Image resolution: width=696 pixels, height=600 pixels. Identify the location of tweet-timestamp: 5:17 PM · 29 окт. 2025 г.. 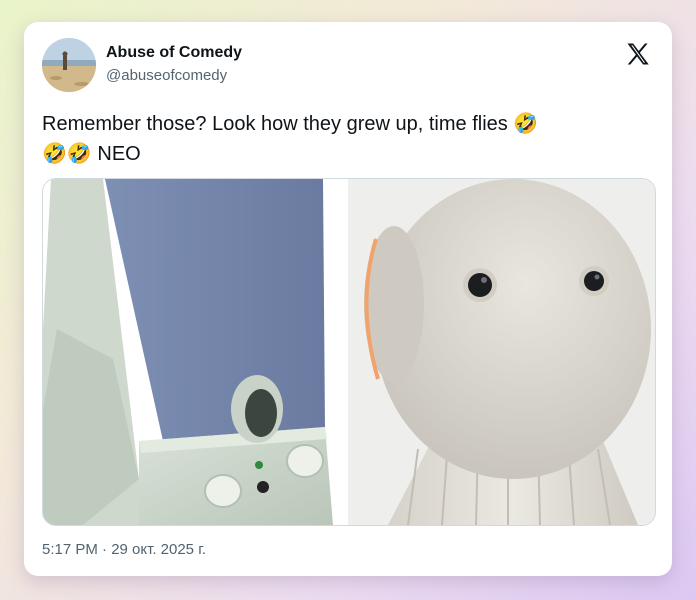
(124, 549).